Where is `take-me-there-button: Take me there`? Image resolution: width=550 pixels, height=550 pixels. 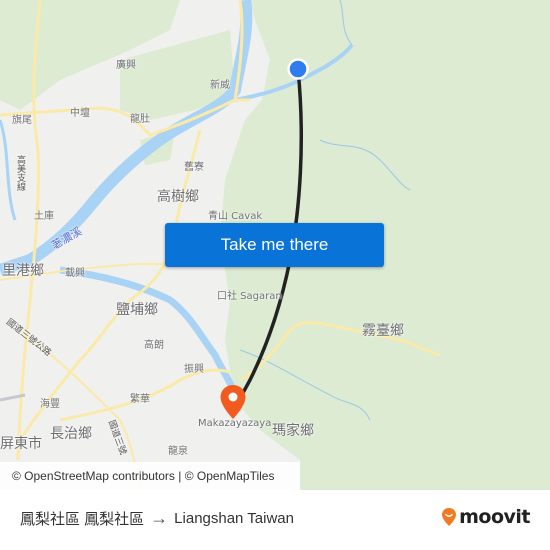 take-me-there-button: Take me there is located at coordinates (274, 245).